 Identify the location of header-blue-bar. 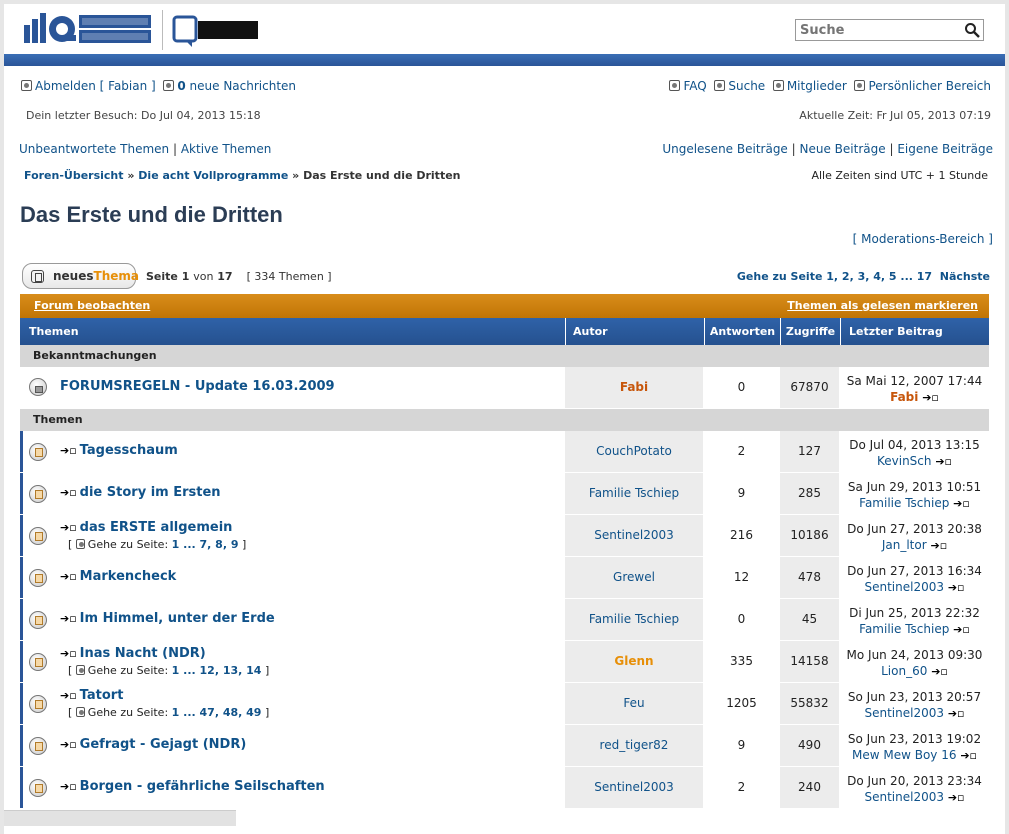
(504, 60).